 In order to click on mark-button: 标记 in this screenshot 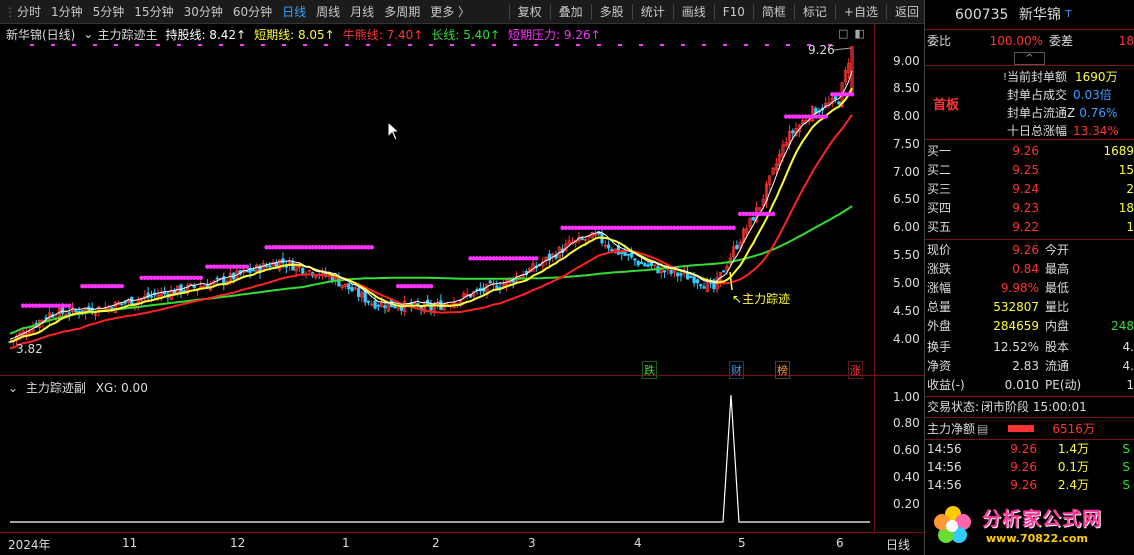, I will do `click(815, 12)`.